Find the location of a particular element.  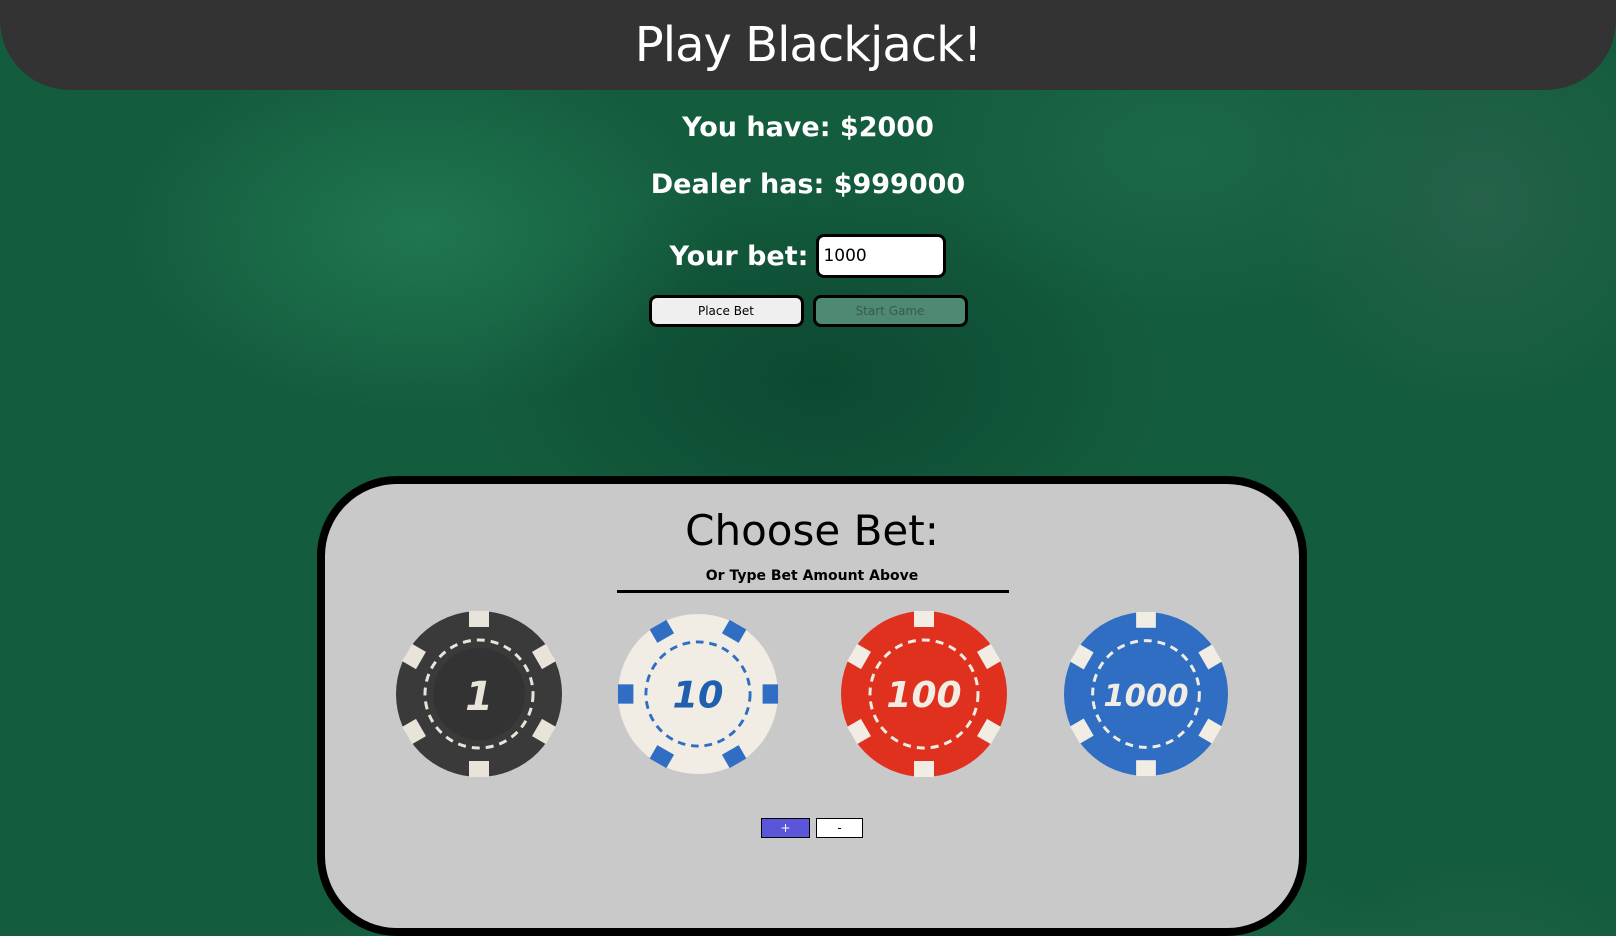

choose-bet-subtitle: Or Type Bet Amount Above is located at coordinates (812, 576).